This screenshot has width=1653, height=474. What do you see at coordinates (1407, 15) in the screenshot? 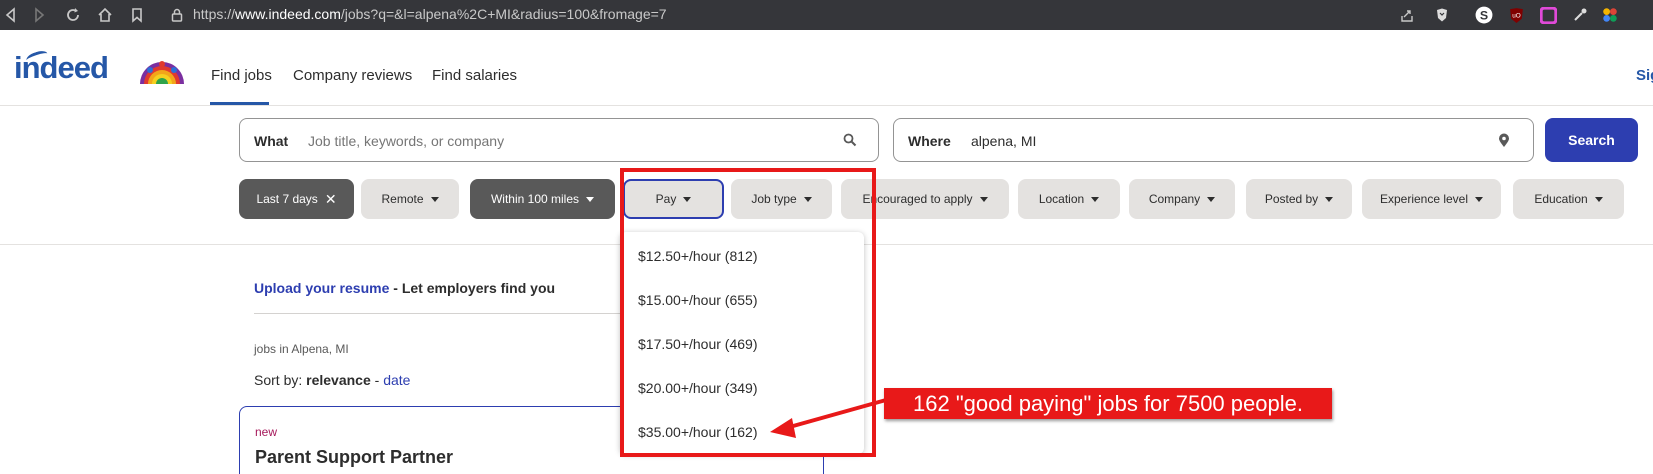
I see `share-icon` at bounding box center [1407, 15].